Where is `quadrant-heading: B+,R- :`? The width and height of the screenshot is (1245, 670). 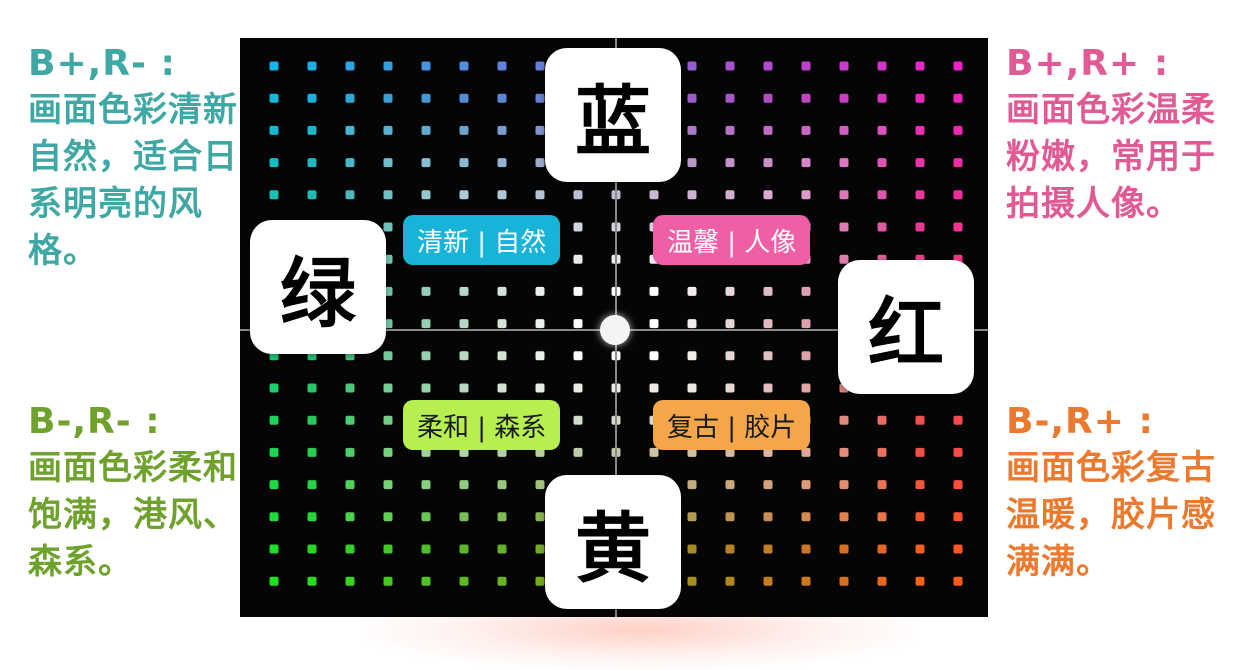
quadrant-heading: B+,R- : is located at coordinates (102, 63).